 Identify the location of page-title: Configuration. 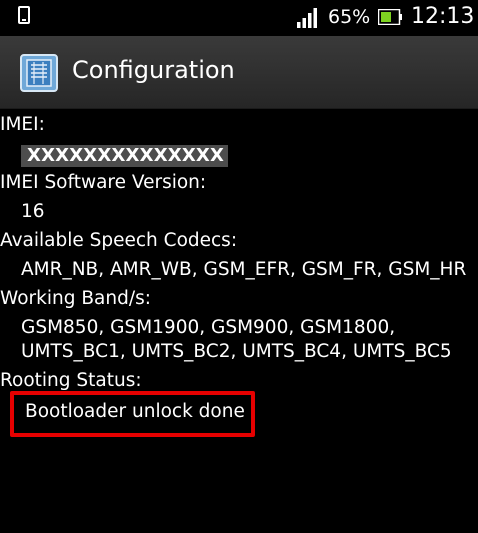
(153, 70).